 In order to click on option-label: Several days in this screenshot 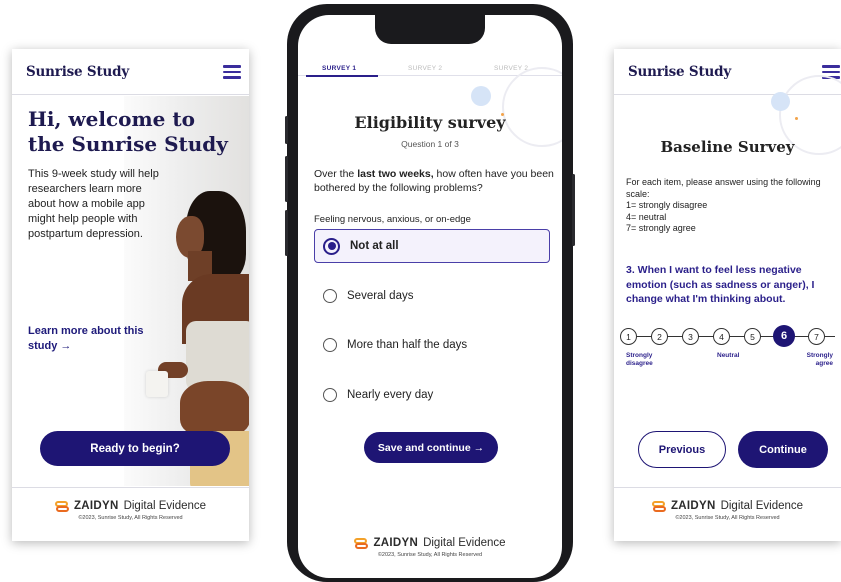, I will do `click(380, 296)`.